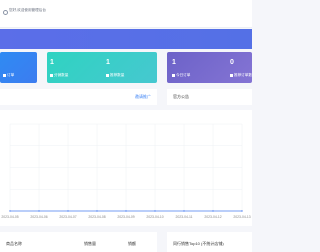 The width and height of the screenshot is (320, 252). Describe the element at coordinates (78, 97) in the screenshot. I see `invite-panel-header: 邀请推广` at that location.